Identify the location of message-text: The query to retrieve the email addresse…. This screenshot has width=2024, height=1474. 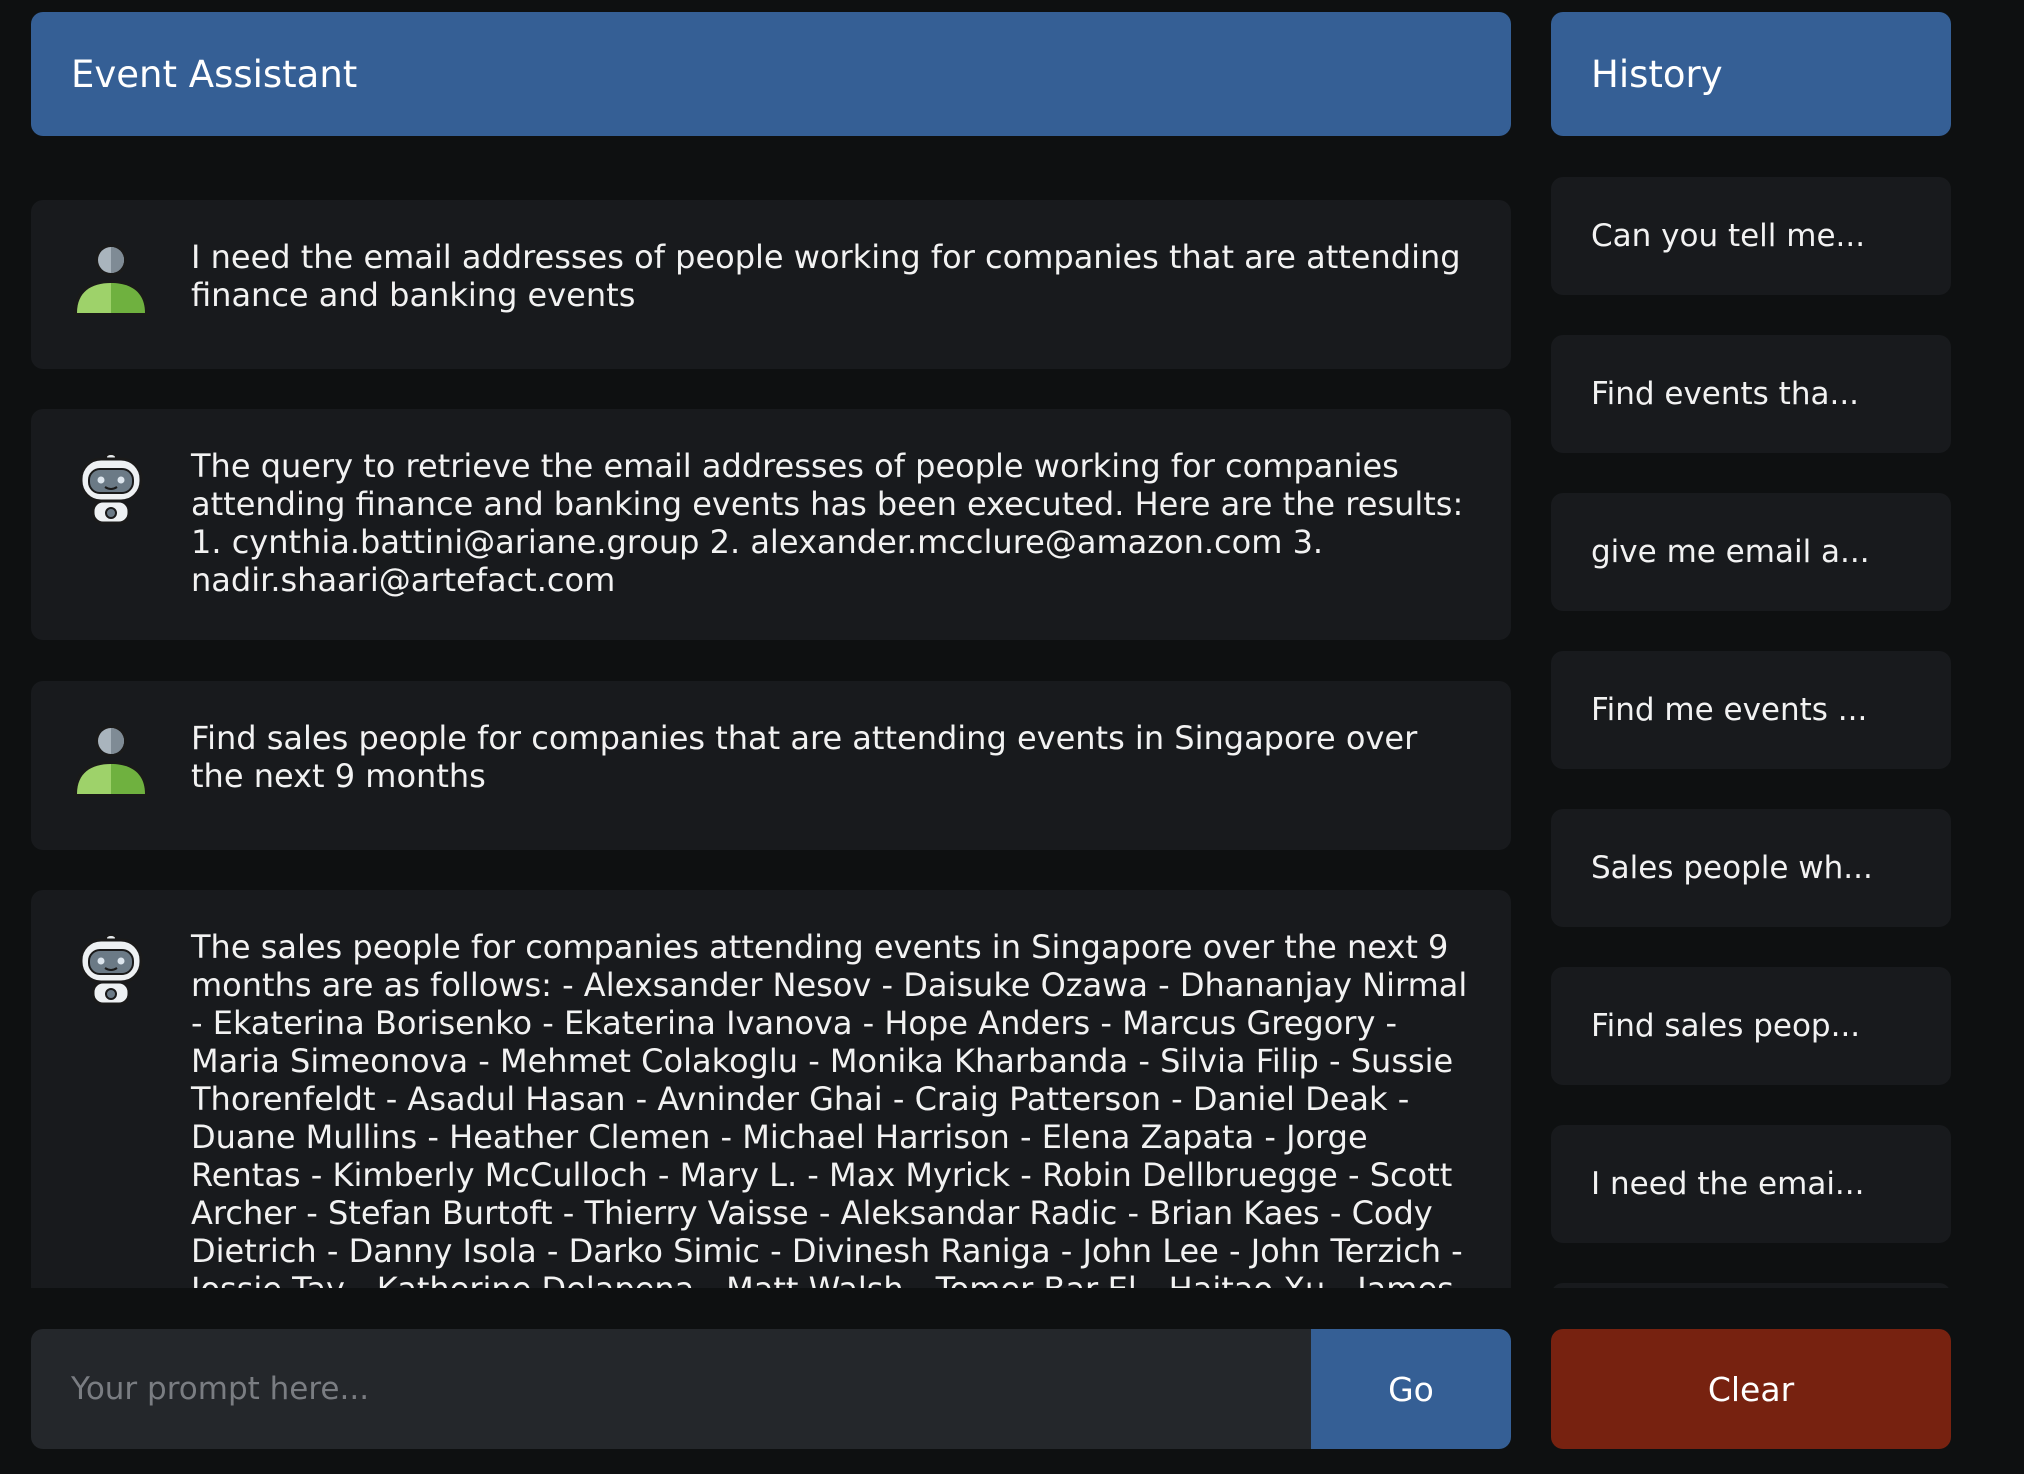
(827, 523).